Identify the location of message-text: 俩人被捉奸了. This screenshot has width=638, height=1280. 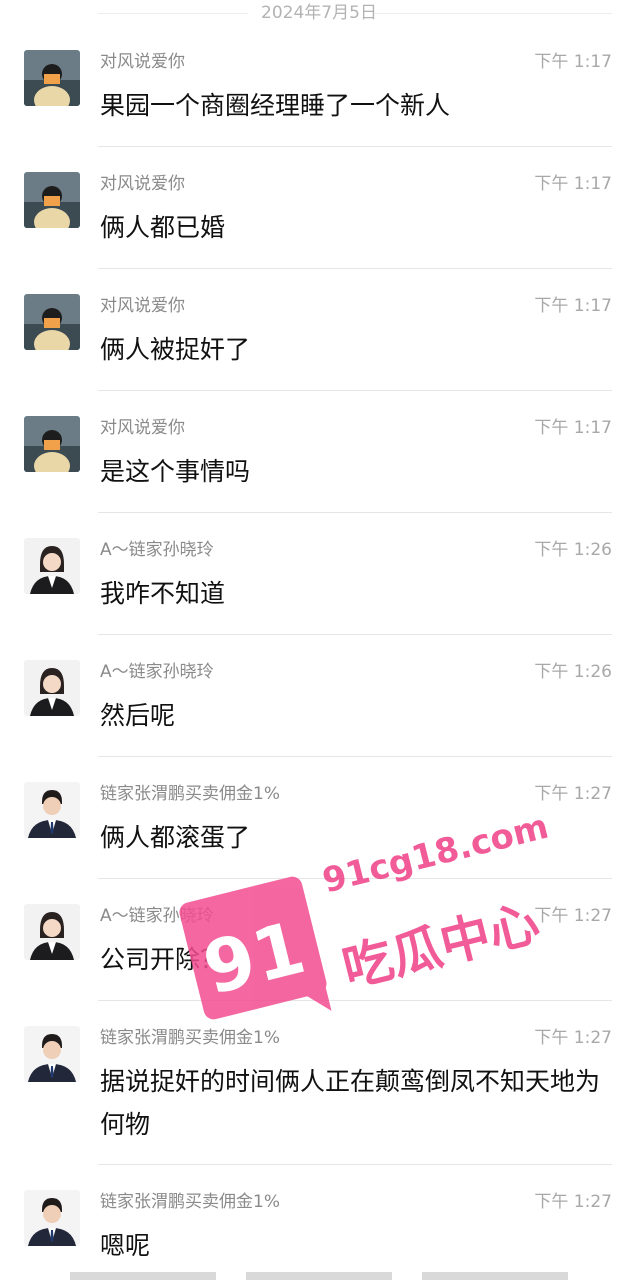
(175, 349).